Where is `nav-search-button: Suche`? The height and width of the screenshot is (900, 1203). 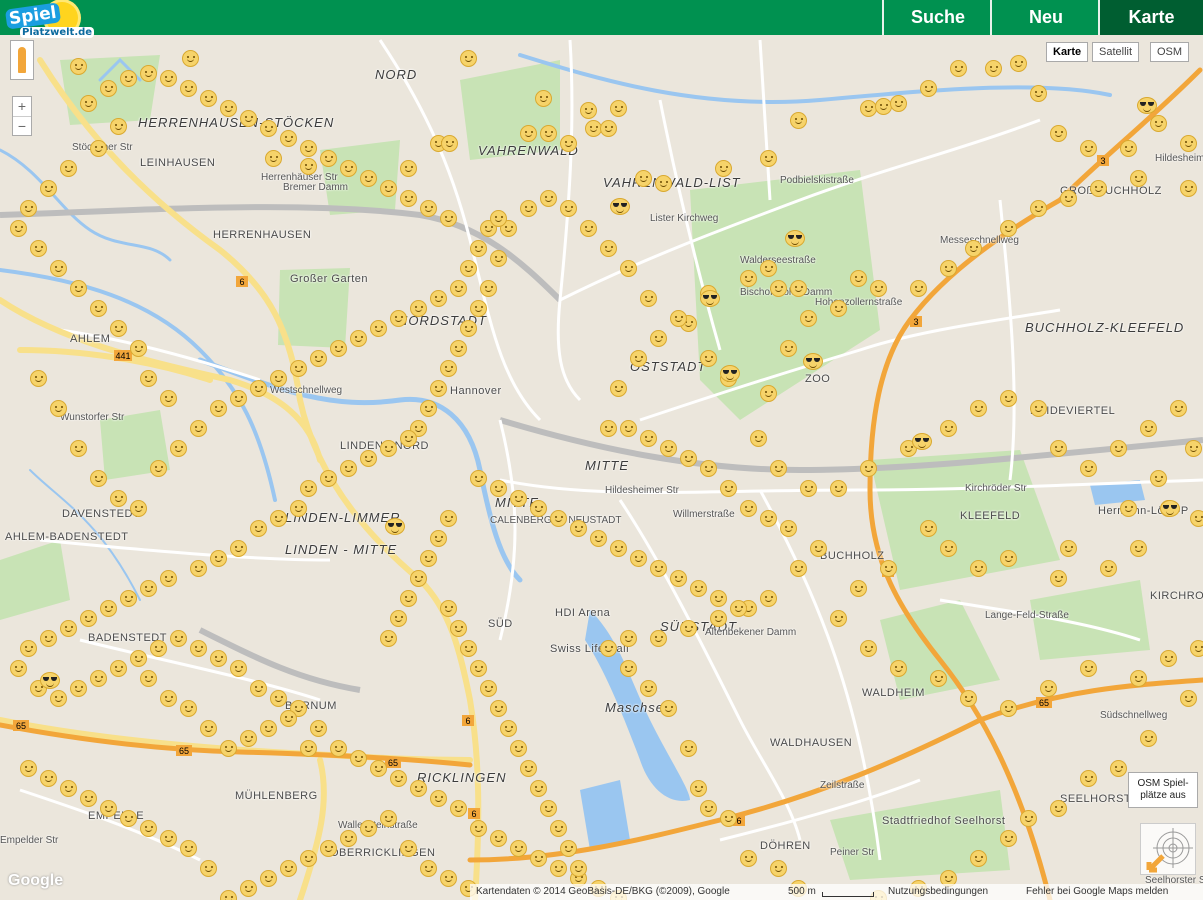
nav-search-button: Suche is located at coordinates (937, 17).